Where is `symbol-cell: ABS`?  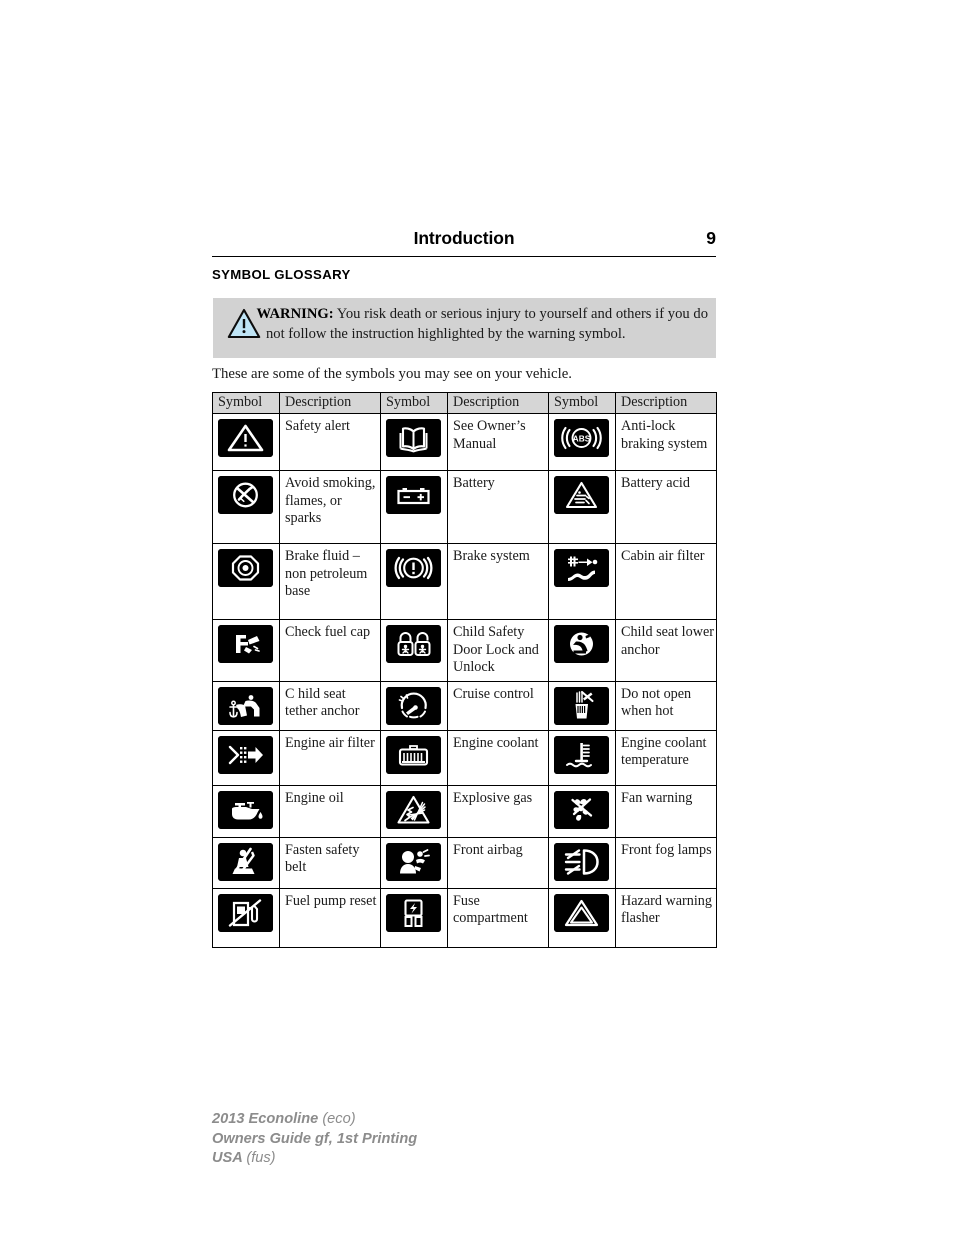
symbol-cell: ABS is located at coordinates (582, 442).